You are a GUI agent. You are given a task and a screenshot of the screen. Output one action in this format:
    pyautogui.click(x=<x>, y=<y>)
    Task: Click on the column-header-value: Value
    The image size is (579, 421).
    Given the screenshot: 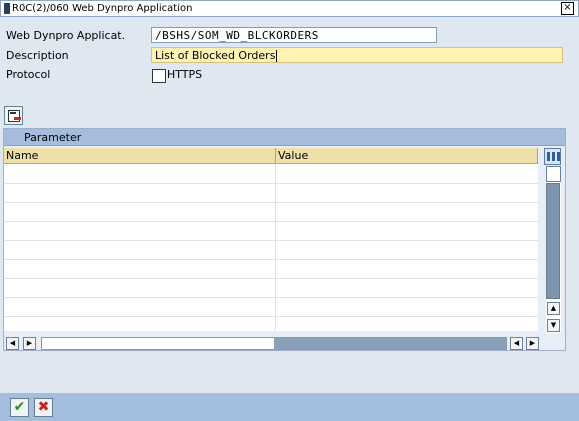 What is the action you would take?
    pyautogui.click(x=407, y=156)
    